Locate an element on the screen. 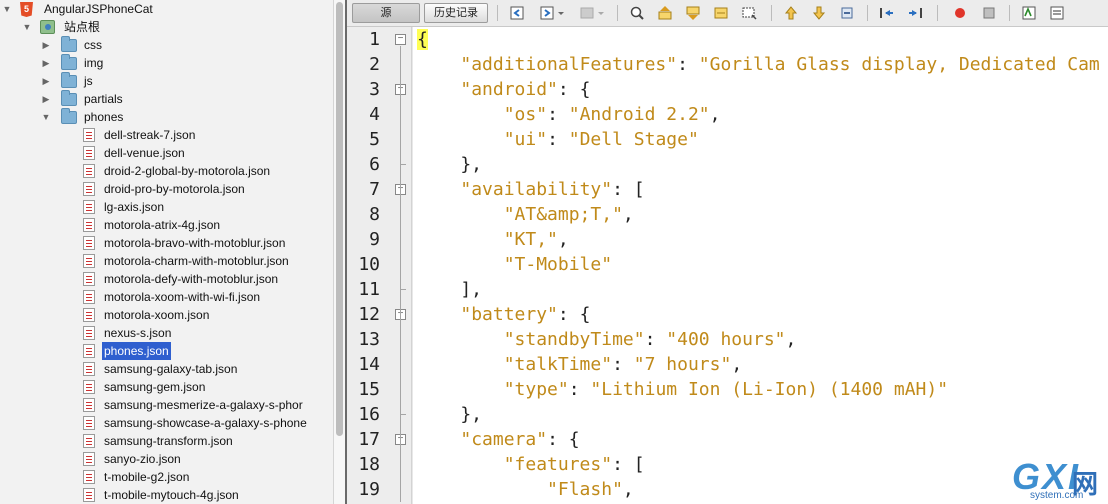 The height and width of the screenshot is (504, 1108). tree-item-file: droid-2-global-by-motorola.json is located at coordinates (166, 171).